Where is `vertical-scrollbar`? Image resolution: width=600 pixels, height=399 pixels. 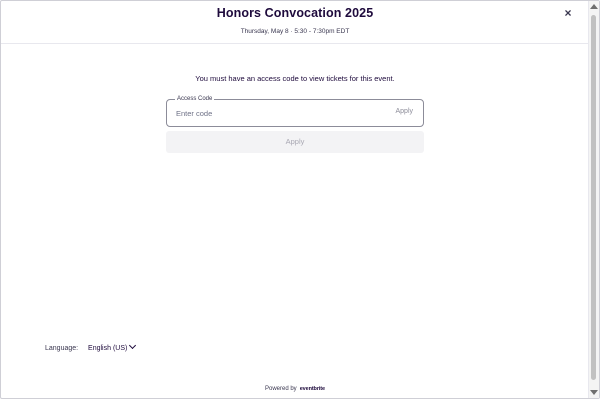 vertical-scrollbar is located at coordinates (593, 199).